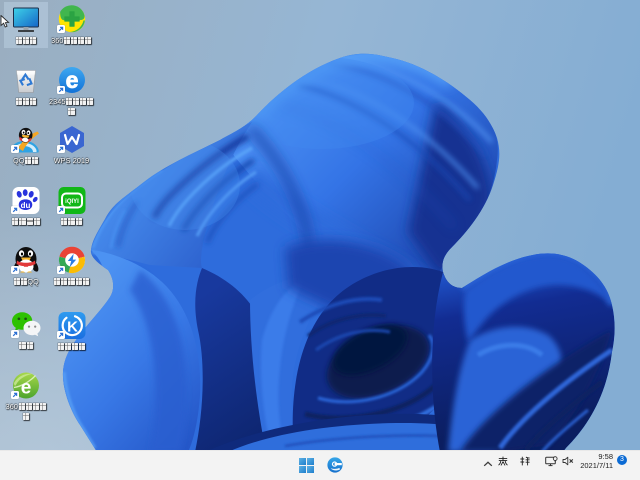  What do you see at coordinates (72, 202) in the screenshot?
I see `svg-text: iQIYI` at bounding box center [72, 202].